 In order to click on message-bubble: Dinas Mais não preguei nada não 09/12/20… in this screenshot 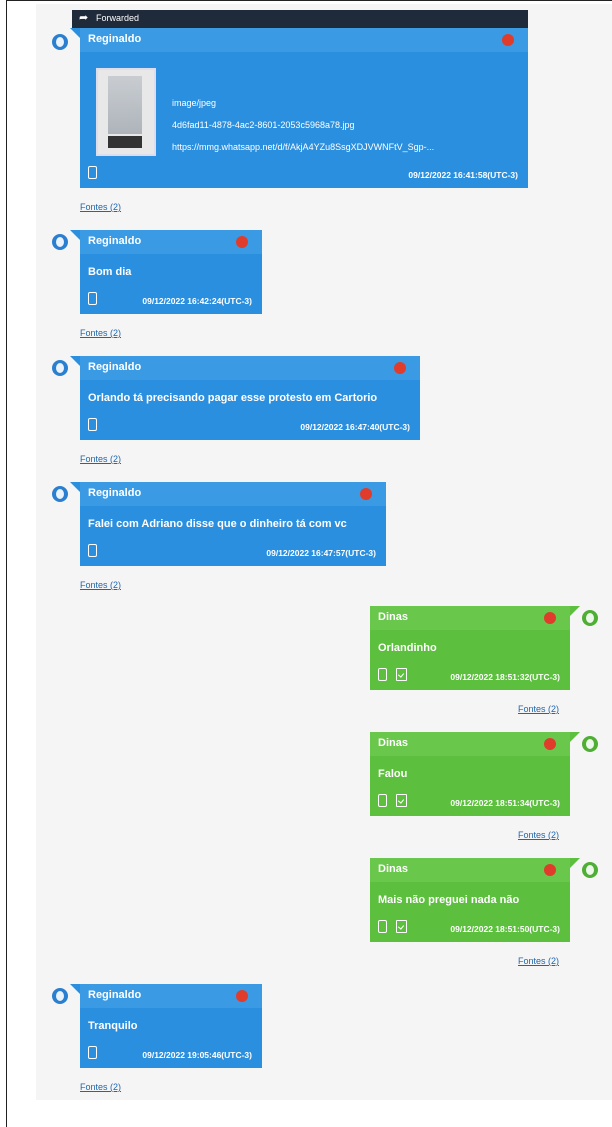, I will do `click(470, 900)`.